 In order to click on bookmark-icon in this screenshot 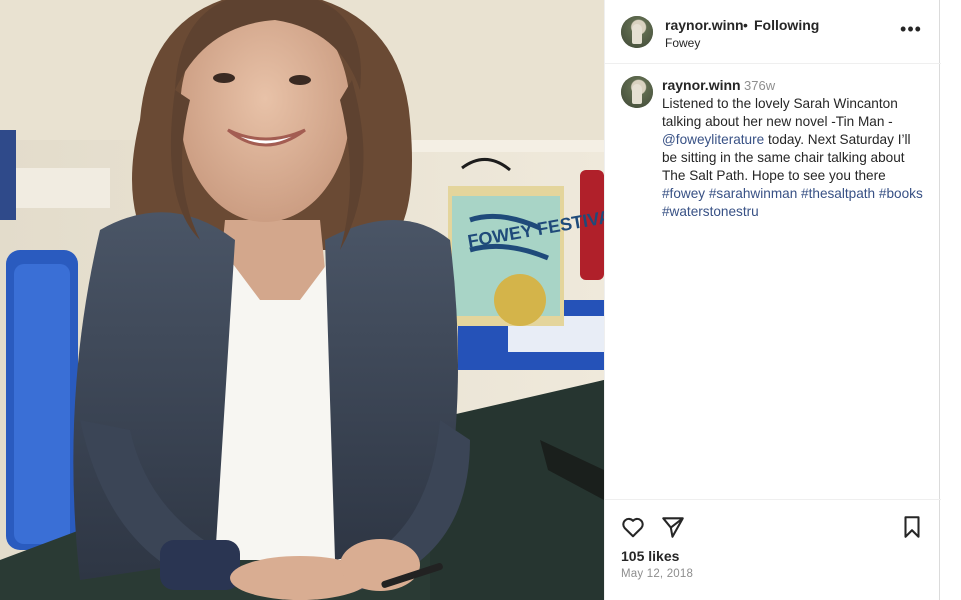, I will do `click(912, 527)`.